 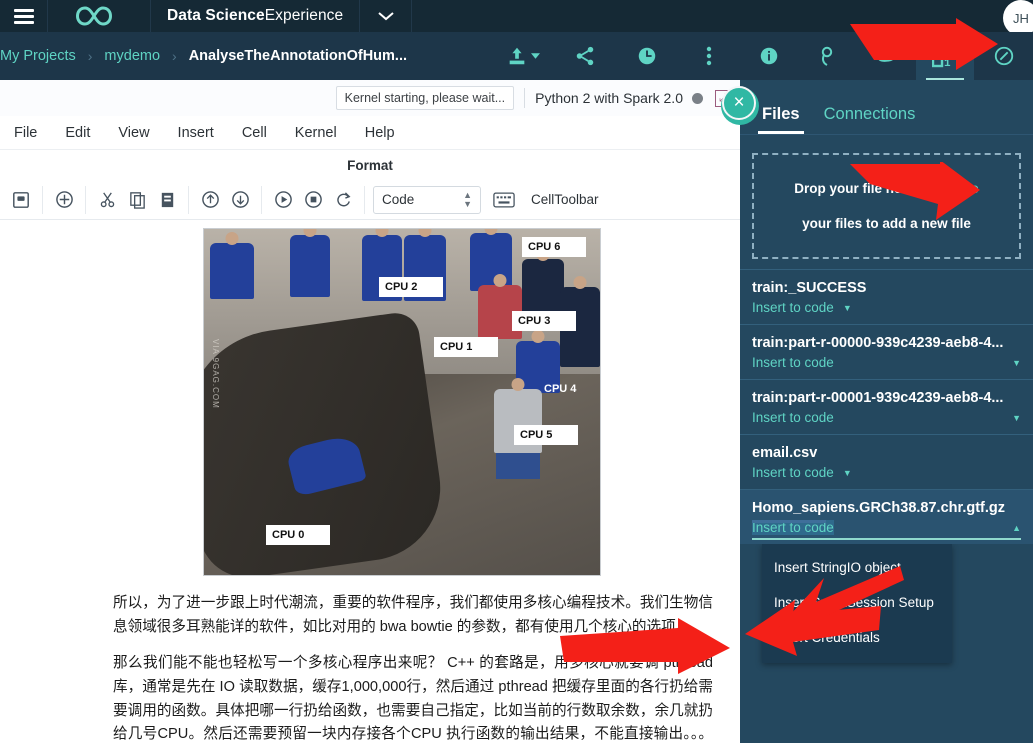 I want to click on file-progress-bar, so click(x=789, y=521).